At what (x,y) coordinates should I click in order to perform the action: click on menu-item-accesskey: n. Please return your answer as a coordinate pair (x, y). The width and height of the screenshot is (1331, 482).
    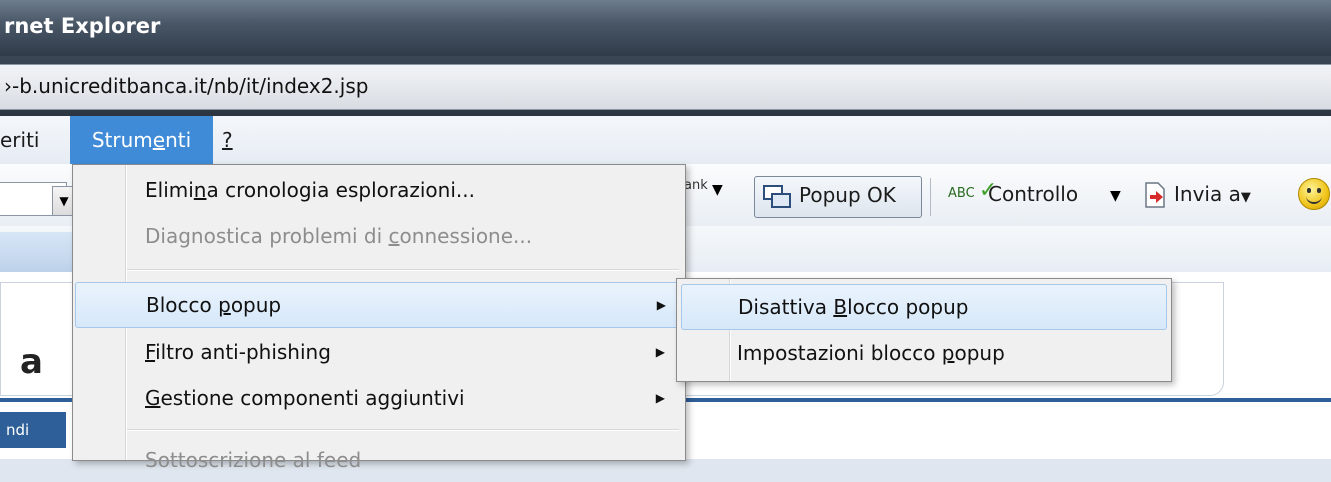
    Looking at the image, I should click on (200, 190).